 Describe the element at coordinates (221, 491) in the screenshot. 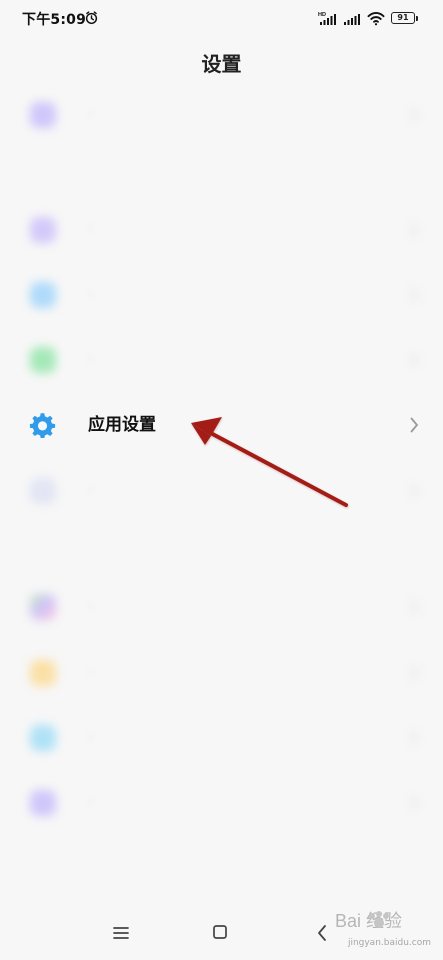

I see `settings-item-6: ·` at that location.